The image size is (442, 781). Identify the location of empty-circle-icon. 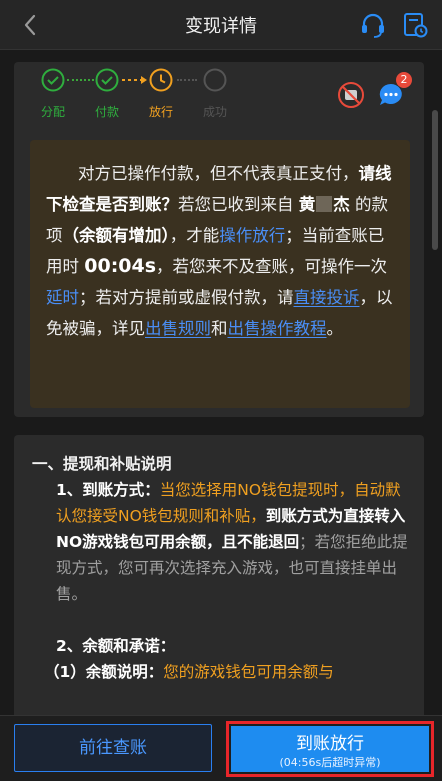
(215, 80).